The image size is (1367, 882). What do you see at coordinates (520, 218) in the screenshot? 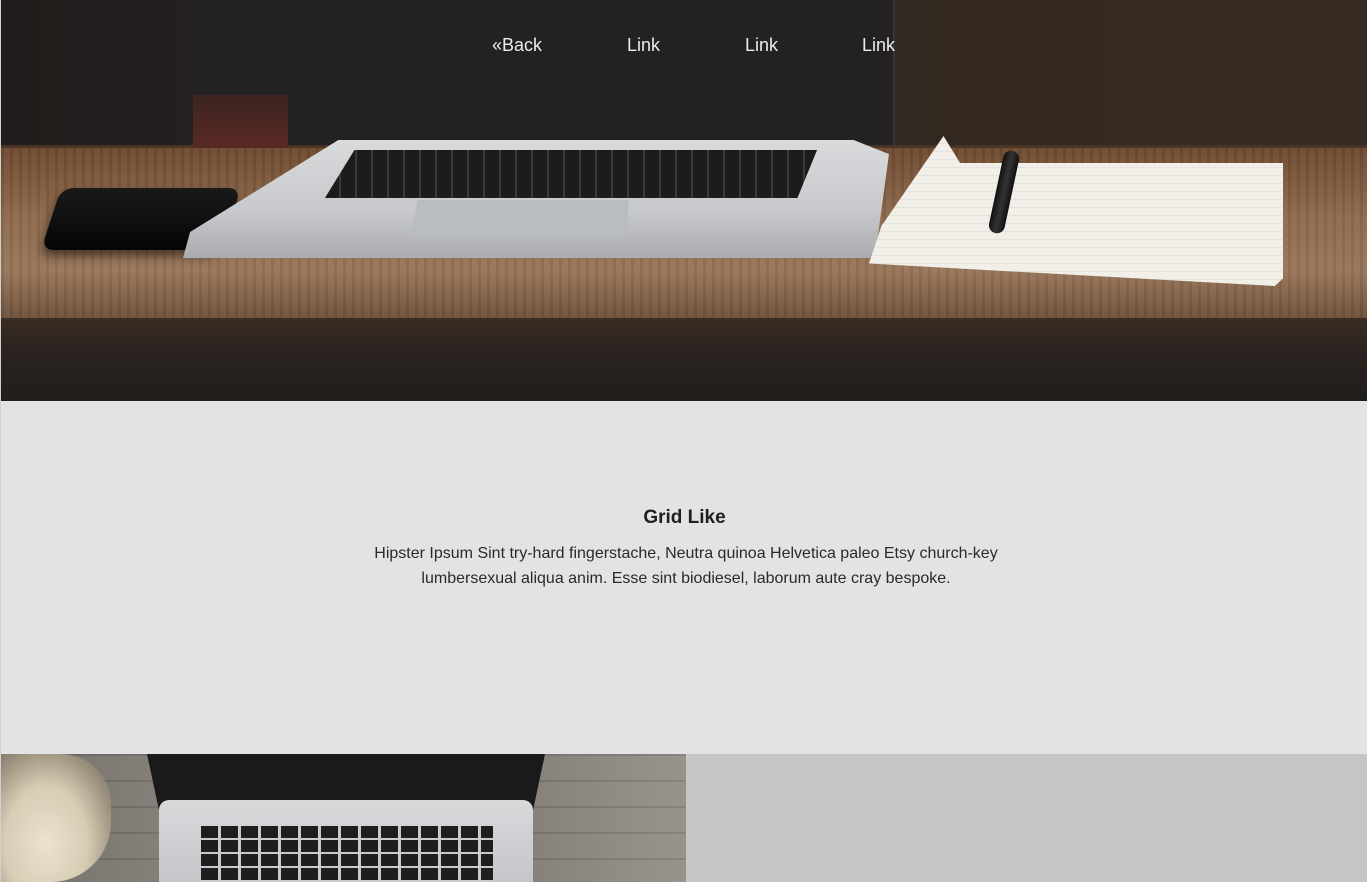
I see `hero-trackpad-image` at bounding box center [520, 218].